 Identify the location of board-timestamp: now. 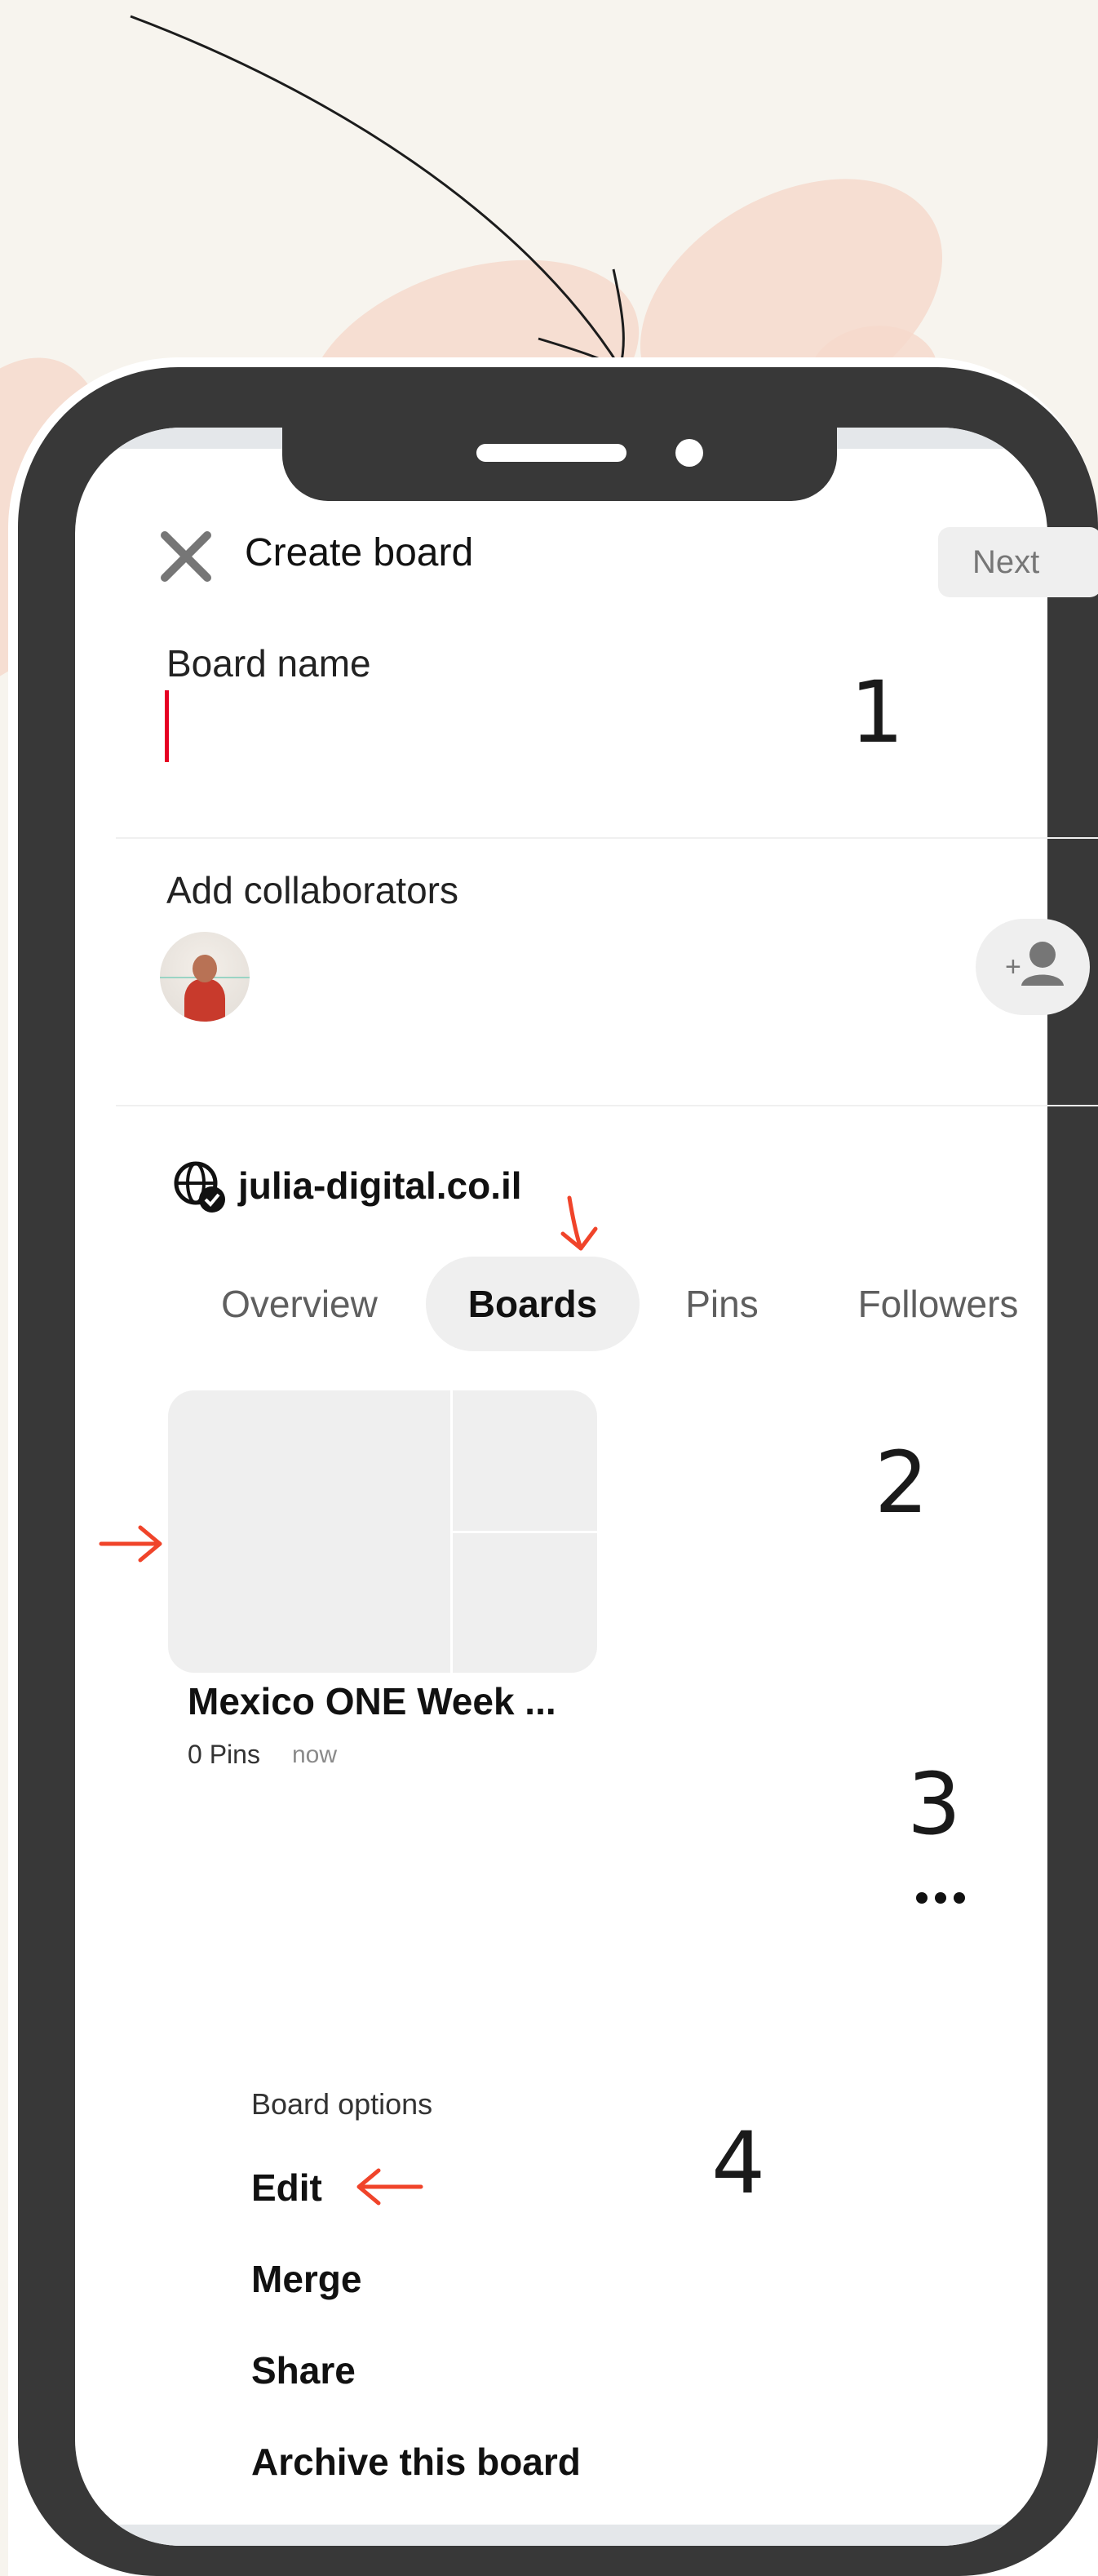
(315, 1755).